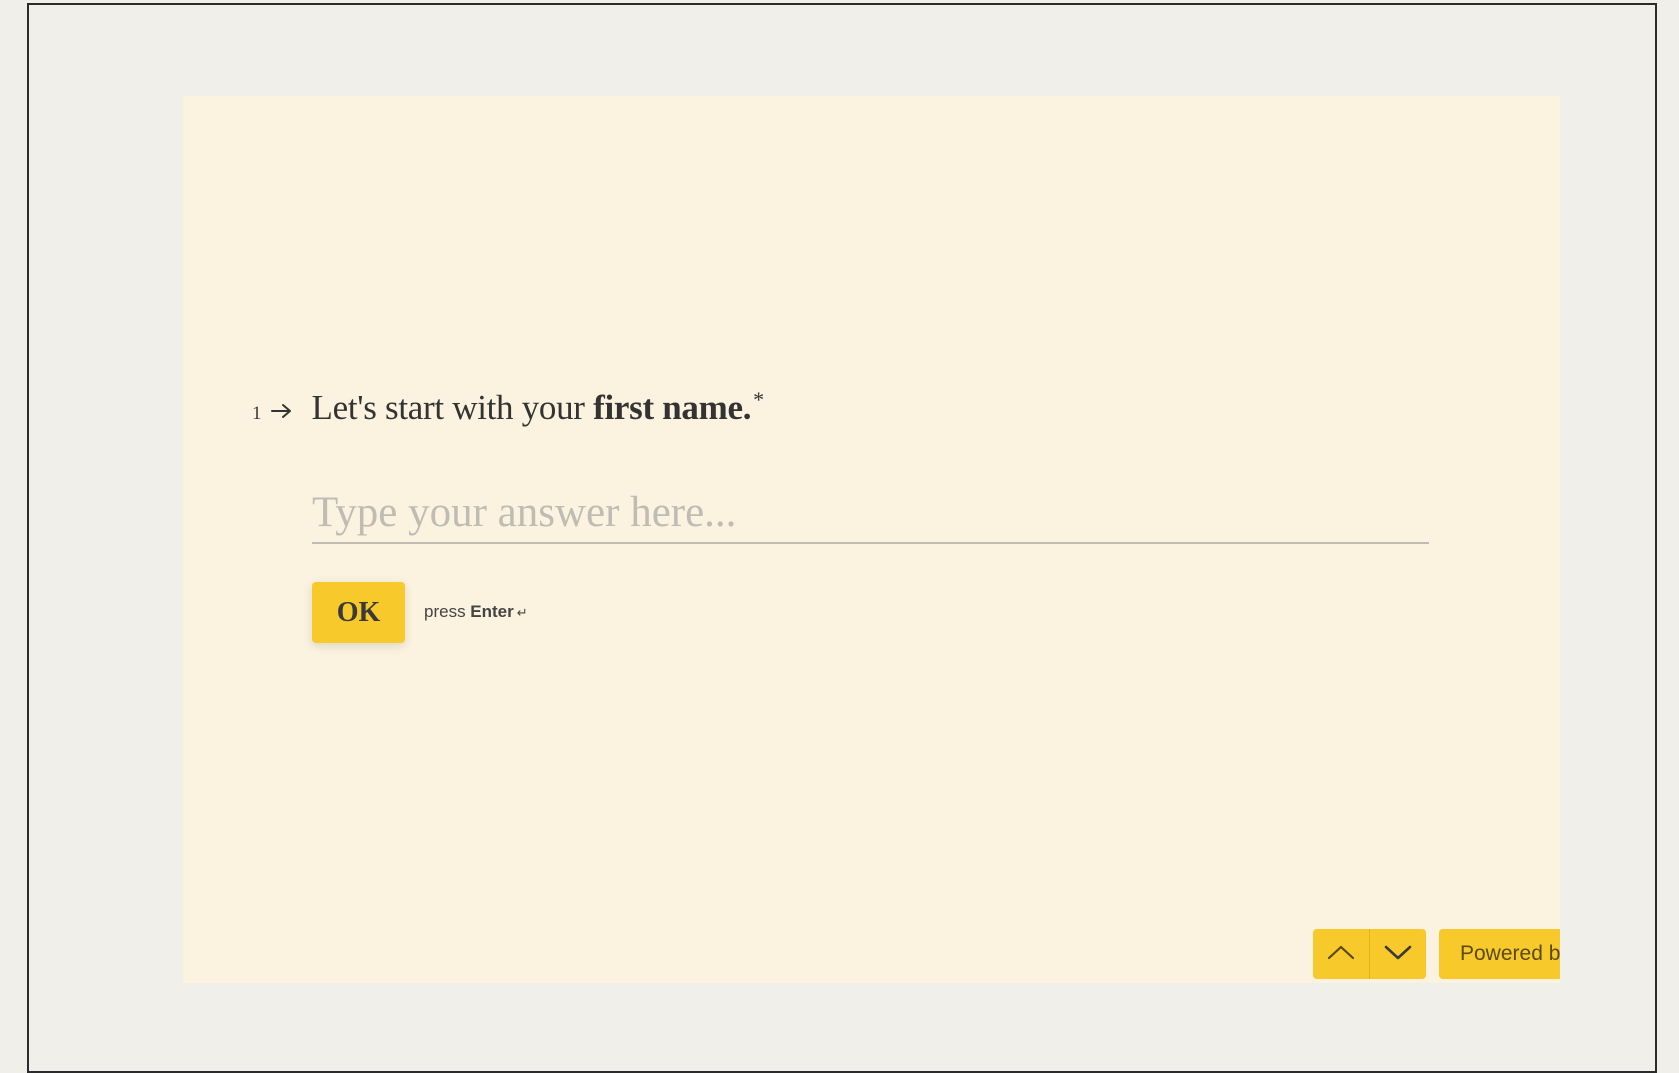 This screenshot has height=1073, width=1679. Describe the element at coordinates (452, 407) in the screenshot. I see `question-text-prefix: Let's start with your` at that location.